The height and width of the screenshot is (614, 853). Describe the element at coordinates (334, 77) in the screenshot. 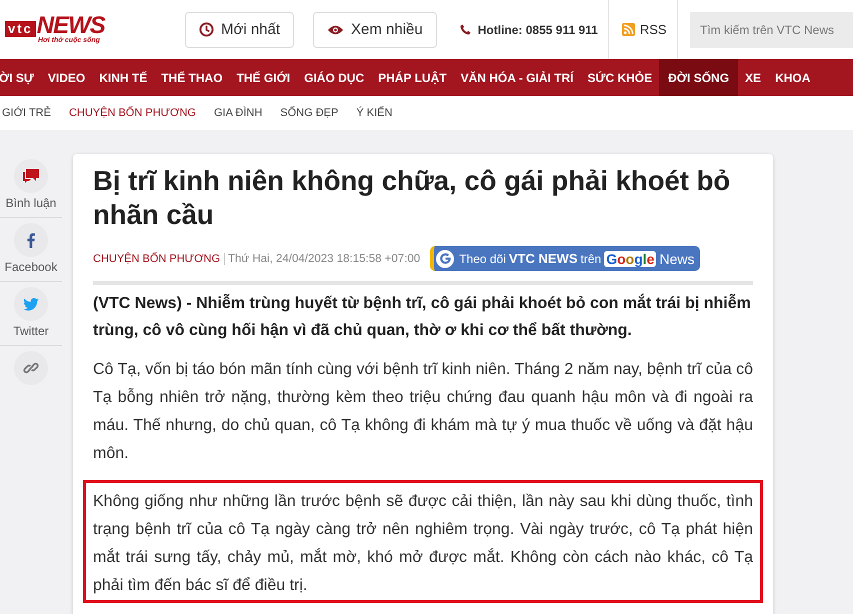

I see `nav-tab: GIÁO DỤC` at that location.